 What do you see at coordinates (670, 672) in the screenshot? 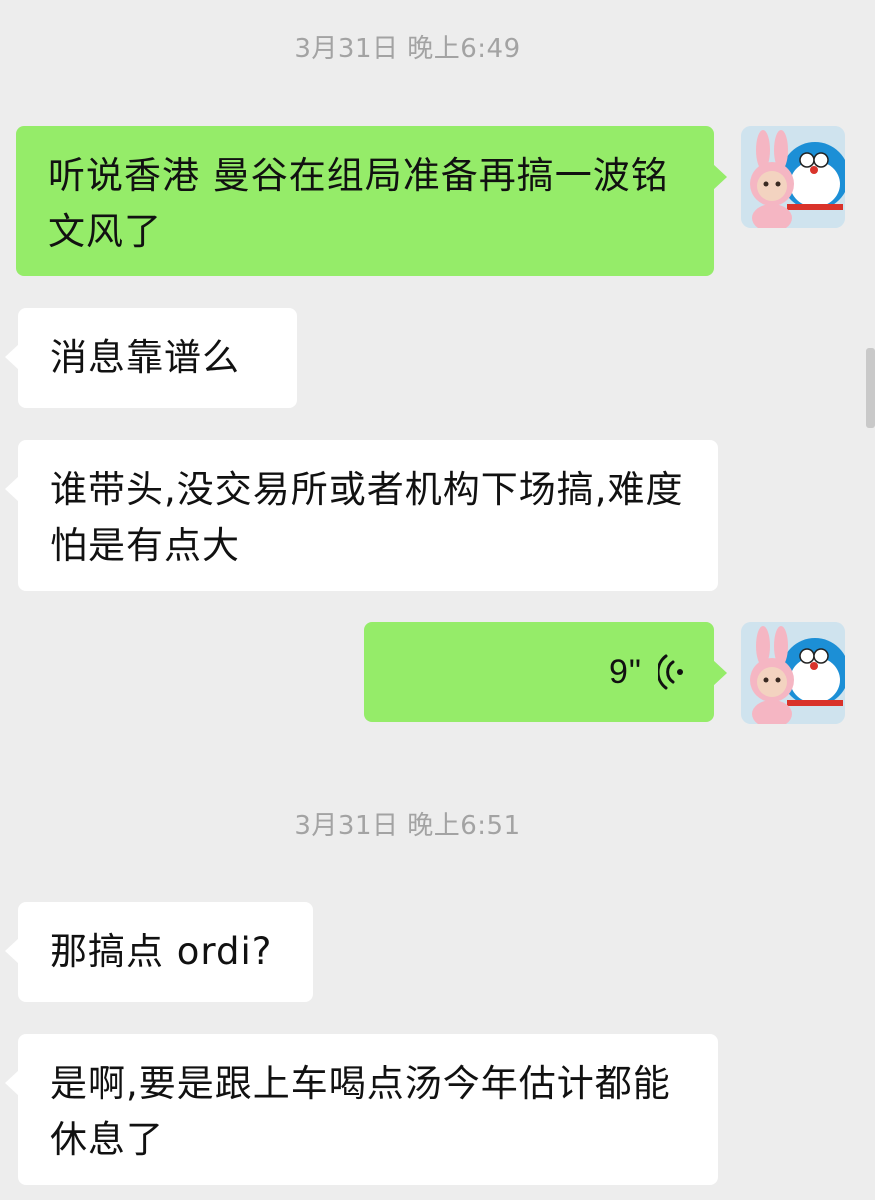
I see `voice-wave-icon` at bounding box center [670, 672].